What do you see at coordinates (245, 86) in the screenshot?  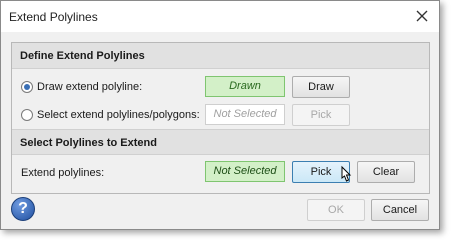 I see `draw-status-field: Drawn` at bounding box center [245, 86].